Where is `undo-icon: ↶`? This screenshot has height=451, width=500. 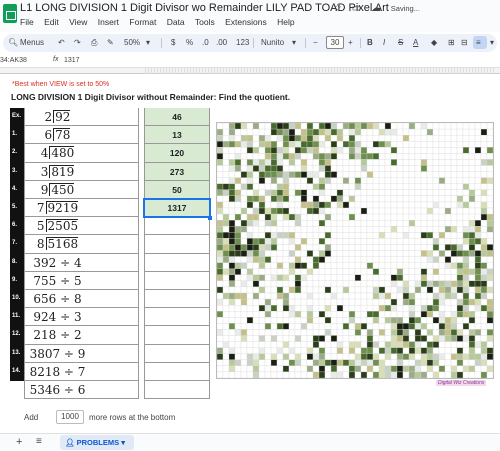
undo-icon: ↶ is located at coordinates (61, 42).